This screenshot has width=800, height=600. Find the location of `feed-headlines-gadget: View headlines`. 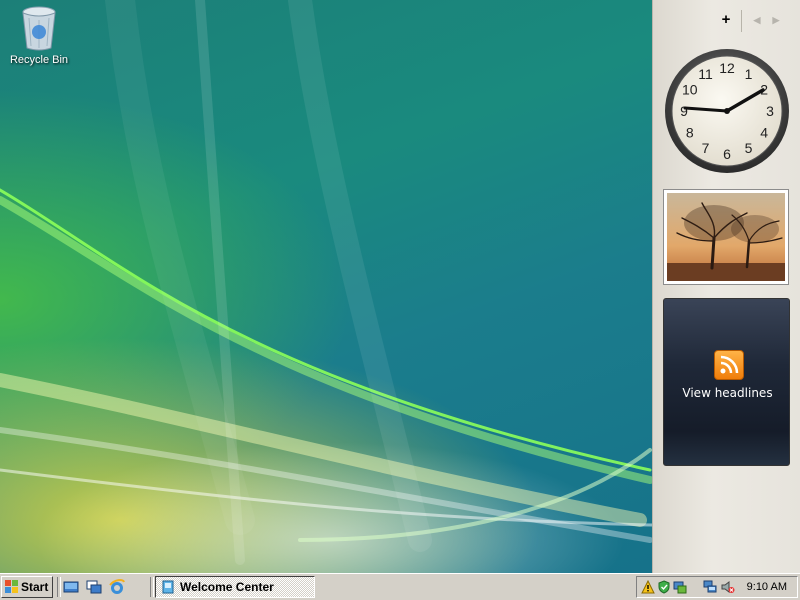

feed-headlines-gadget: View headlines is located at coordinates (726, 382).